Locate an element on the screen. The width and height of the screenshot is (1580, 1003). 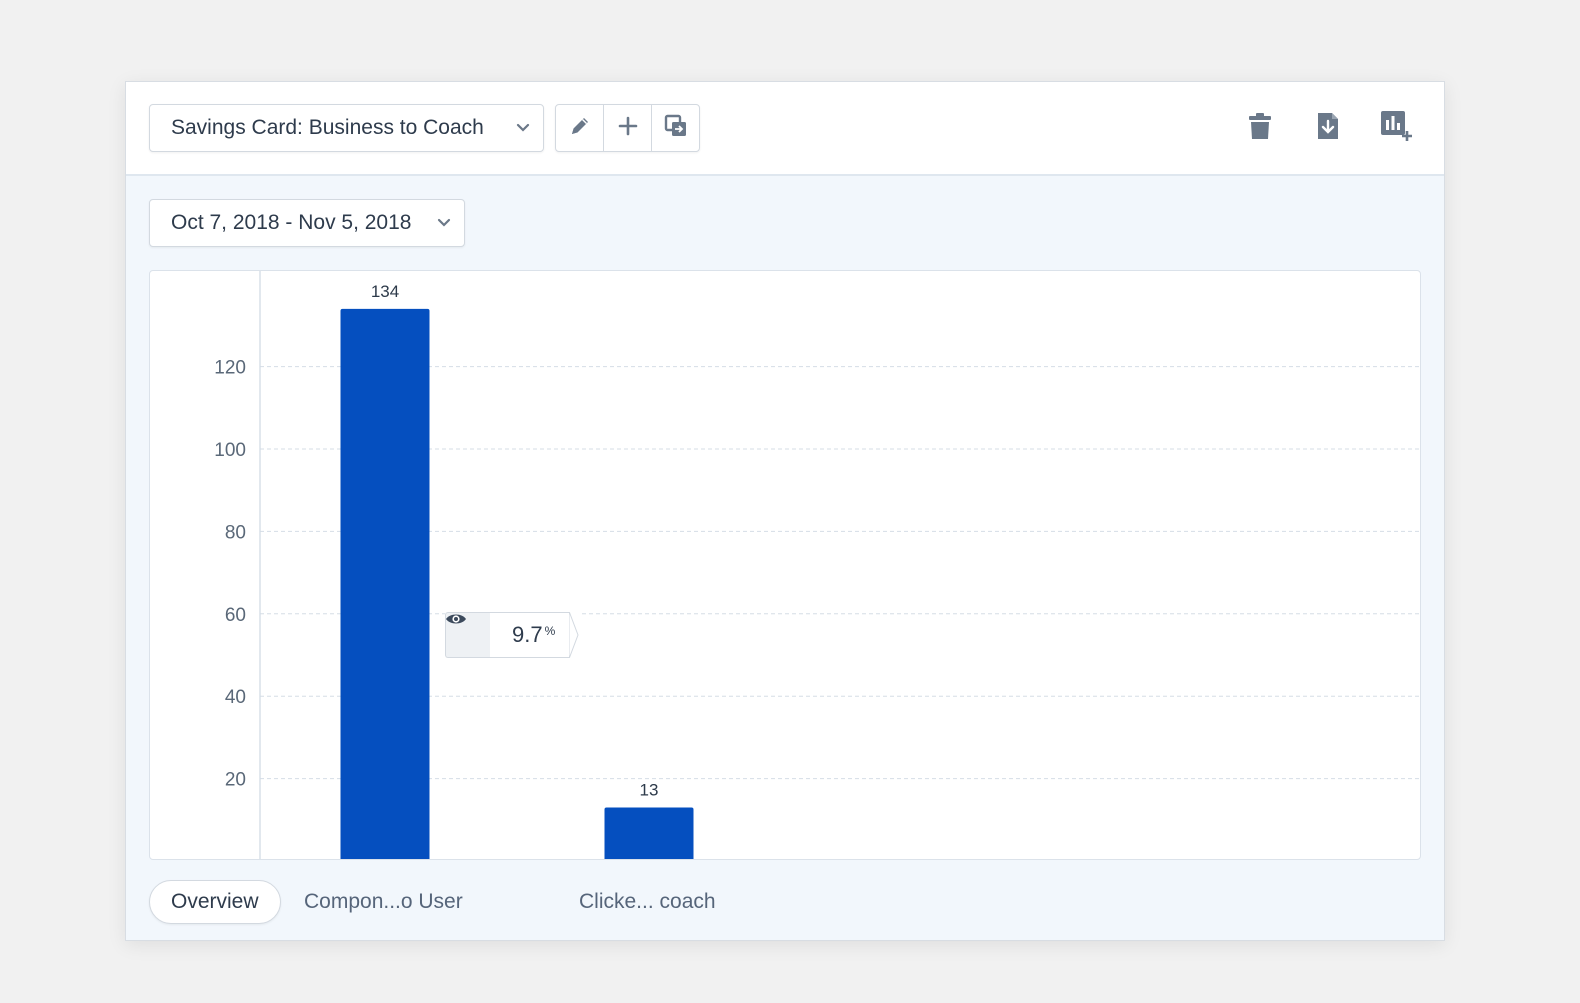
report-toolbar is located at coordinates (627, 128).